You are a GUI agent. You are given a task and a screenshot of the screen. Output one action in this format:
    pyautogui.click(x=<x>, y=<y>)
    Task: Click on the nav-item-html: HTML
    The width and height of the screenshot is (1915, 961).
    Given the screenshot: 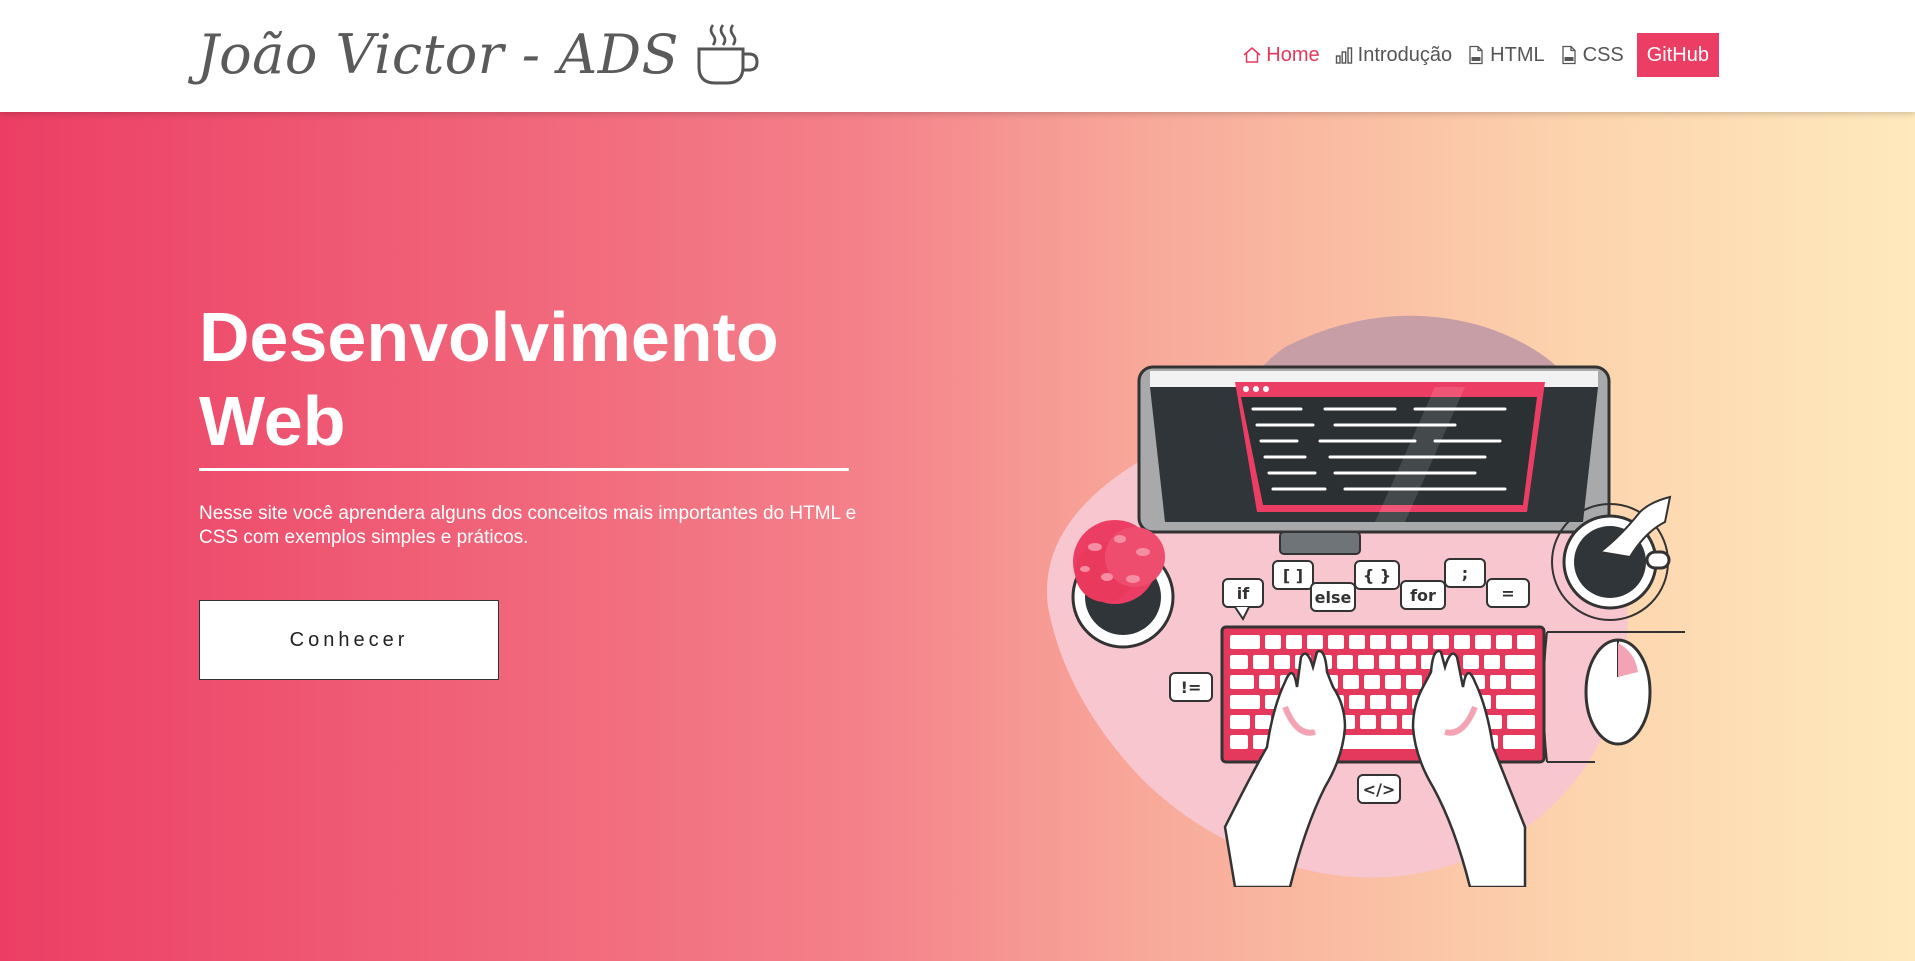 What is the action you would take?
    pyautogui.click(x=1505, y=55)
    